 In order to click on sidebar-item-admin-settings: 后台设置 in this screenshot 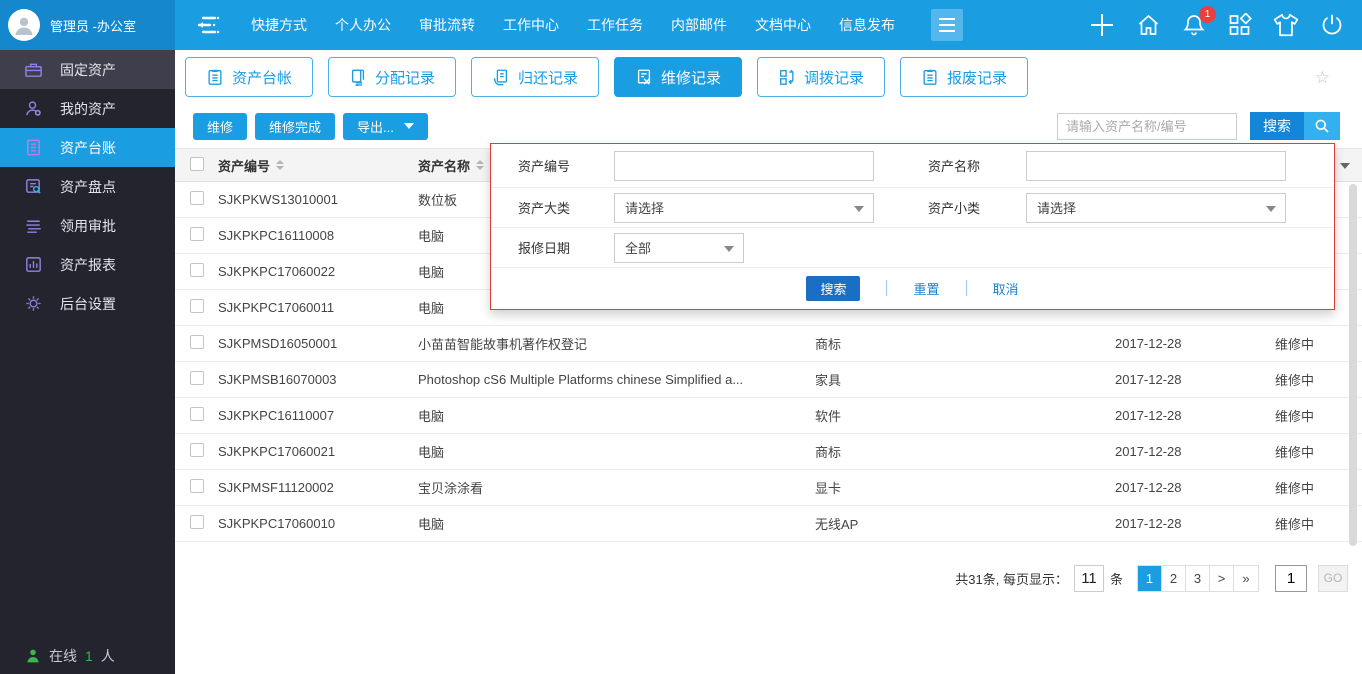, I will do `click(87, 303)`.